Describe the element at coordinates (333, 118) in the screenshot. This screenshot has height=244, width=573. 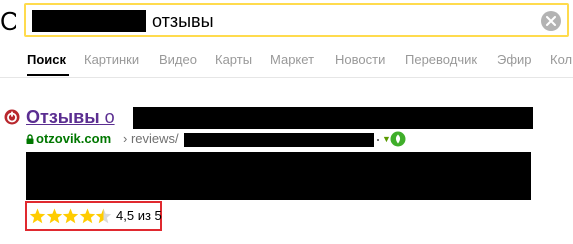
I see `redacted-title-part` at that location.